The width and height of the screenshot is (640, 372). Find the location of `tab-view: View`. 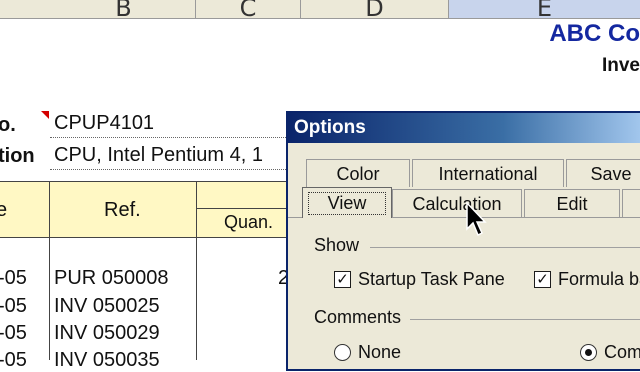

tab-view: View is located at coordinates (347, 202).